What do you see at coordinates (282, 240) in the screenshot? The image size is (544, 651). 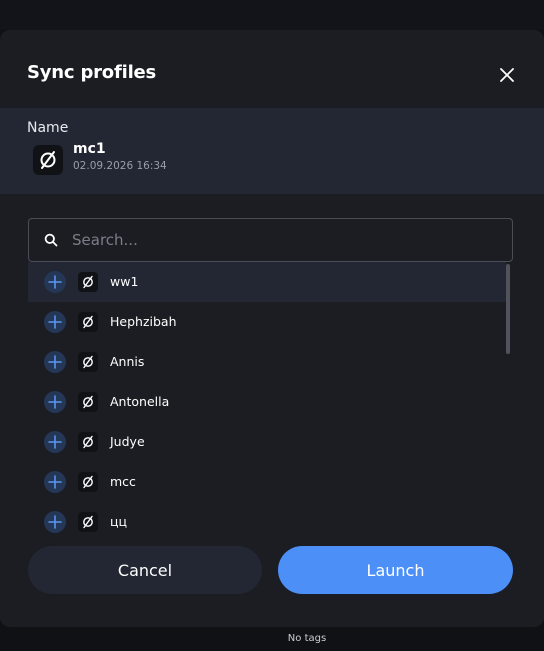 I see `search-input` at bounding box center [282, 240].